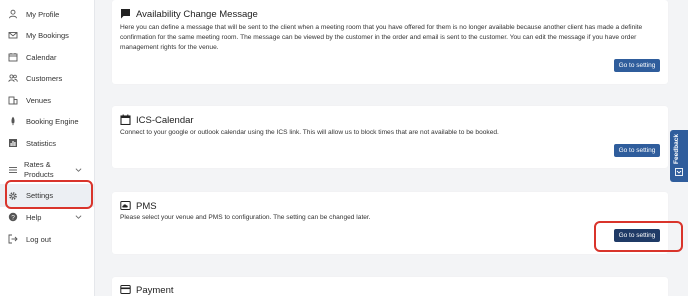  I want to click on sidebar-item-label: Venues, so click(39, 100).